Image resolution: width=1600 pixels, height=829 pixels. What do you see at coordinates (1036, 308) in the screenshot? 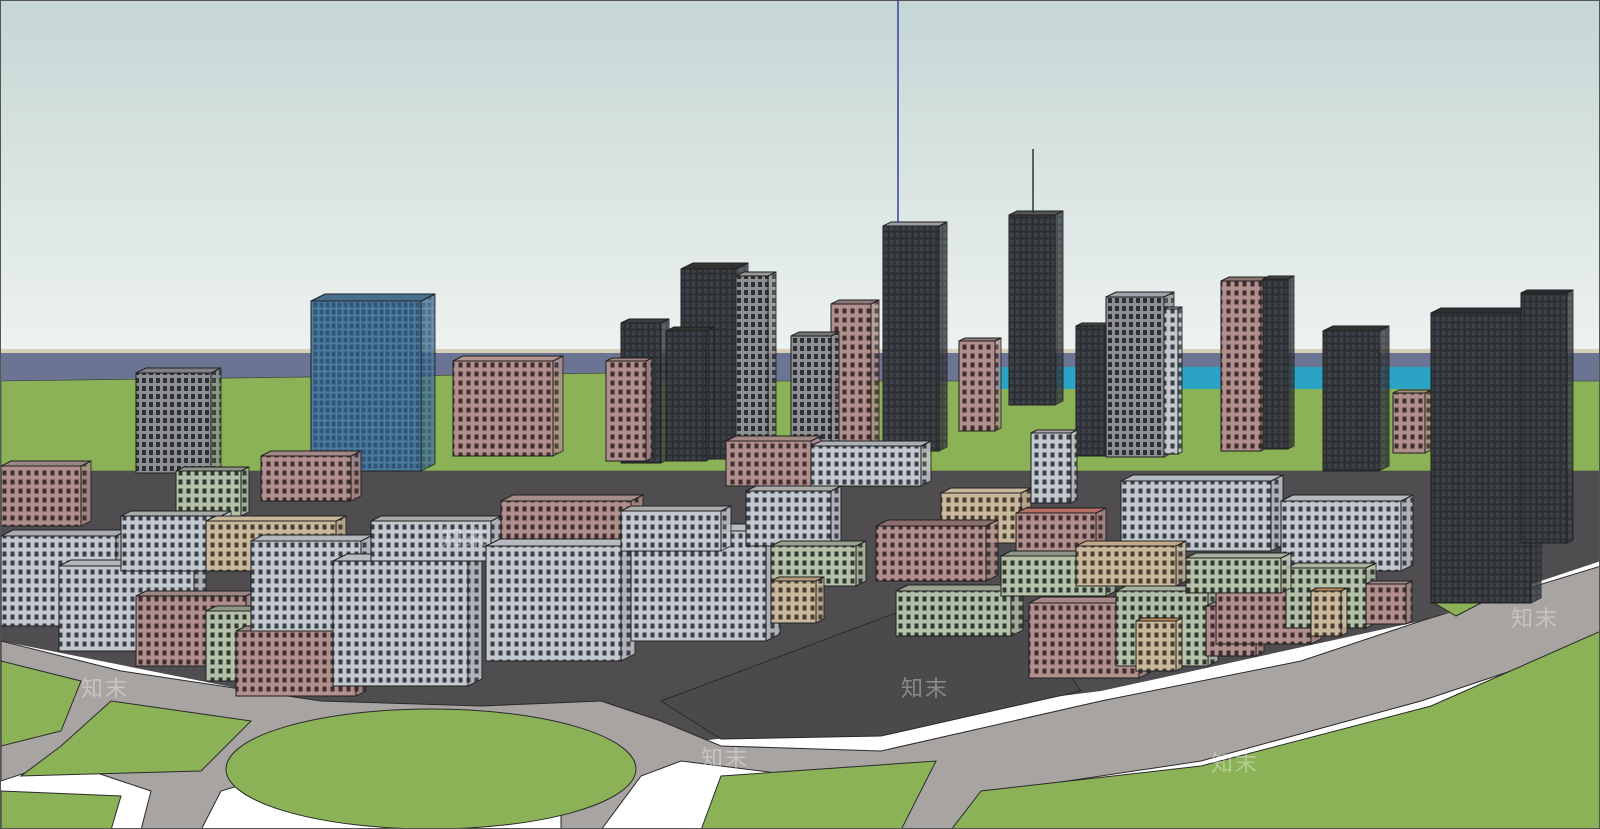
I see `spire-tower` at bounding box center [1036, 308].